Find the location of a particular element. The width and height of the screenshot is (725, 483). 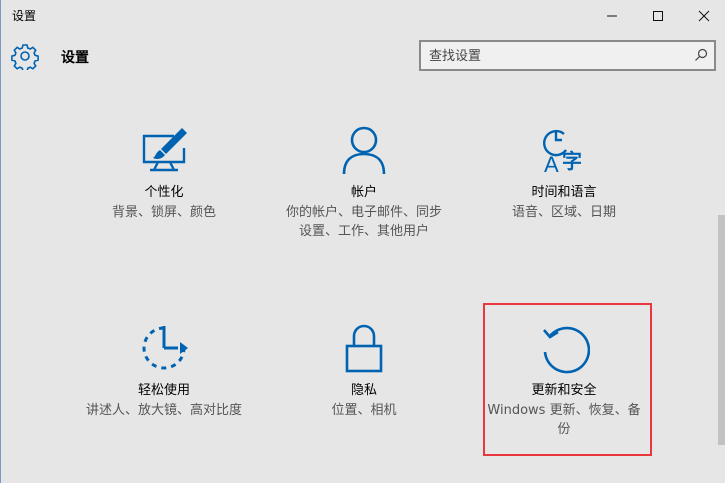

search-icon is located at coordinates (701, 55).